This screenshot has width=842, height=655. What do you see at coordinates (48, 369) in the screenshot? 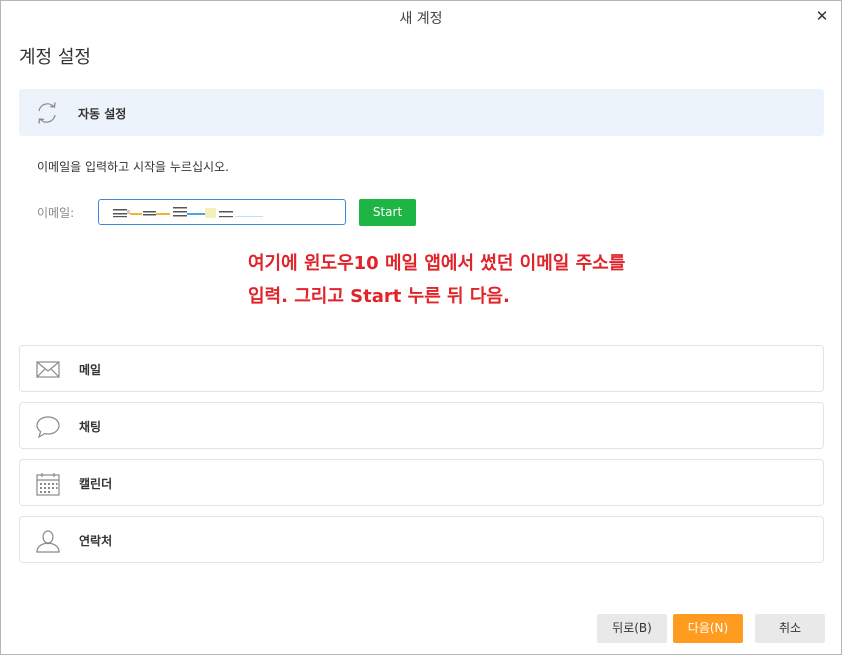
I see `mail-icon` at bounding box center [48, 369].